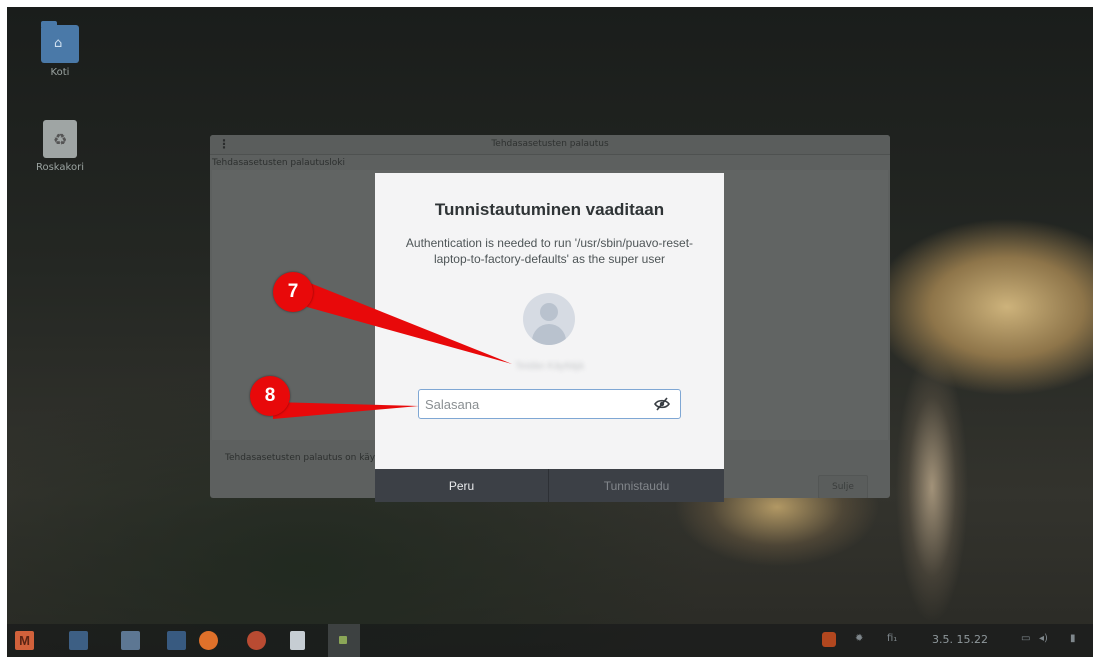  Describe the element at coordinates (960, 639) in the screenshot. I see `clock: 3.5. 15.22` at that location.